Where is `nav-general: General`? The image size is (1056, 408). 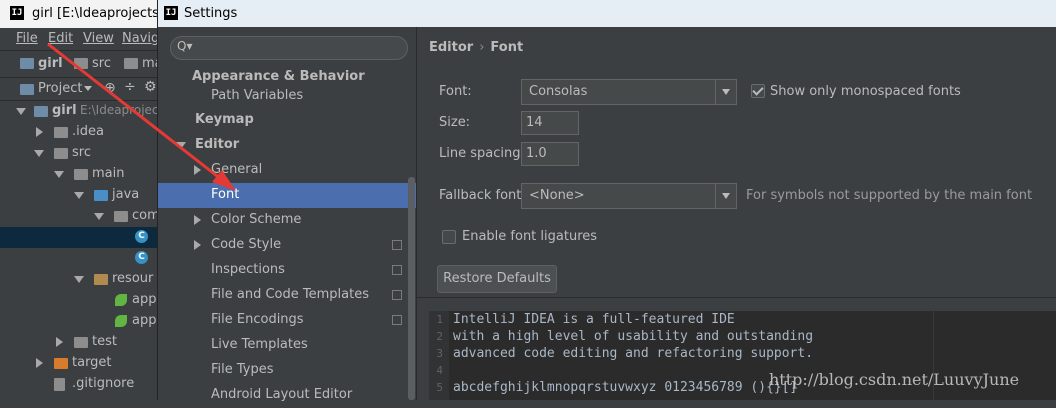
nav-general: General is located at coordinates (287, 170).